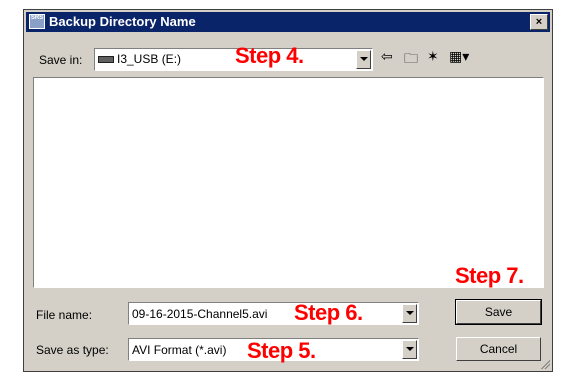 This screenshot has width=567, height=377. Describe the element at coordinates (498, 349) in the screenshot. I see `cancel-button: Cancel` at that location.